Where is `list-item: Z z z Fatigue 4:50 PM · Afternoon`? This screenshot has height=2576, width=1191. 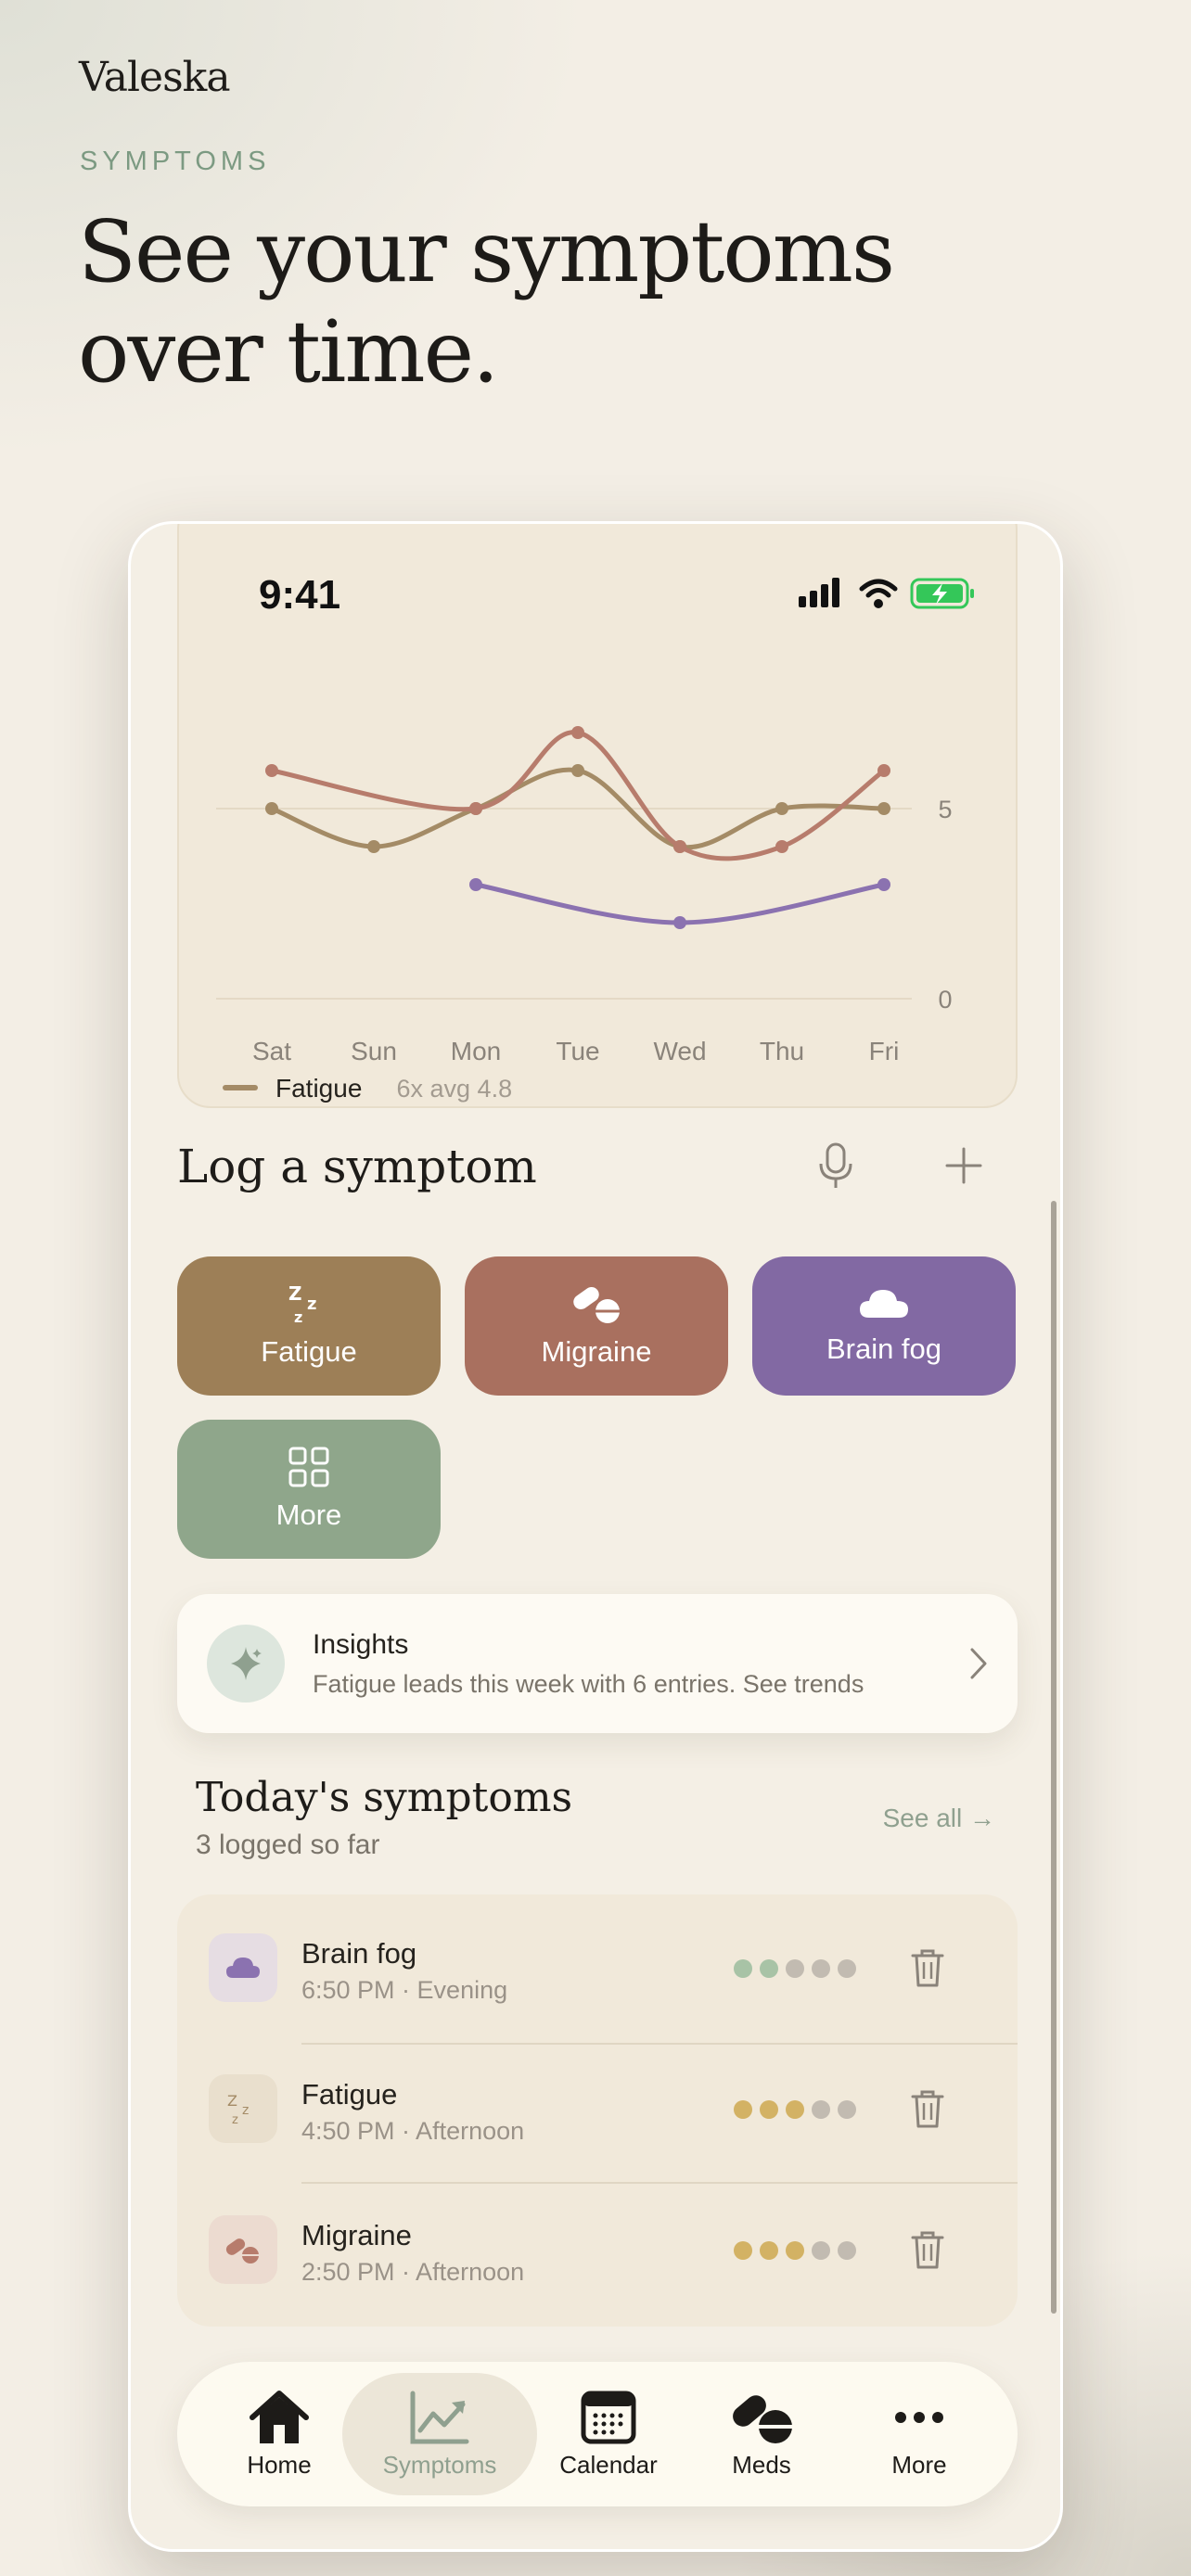 list-item: Z z z Fatigue 4:50 PM · Afternoon is located at coordinates (597, 2109).